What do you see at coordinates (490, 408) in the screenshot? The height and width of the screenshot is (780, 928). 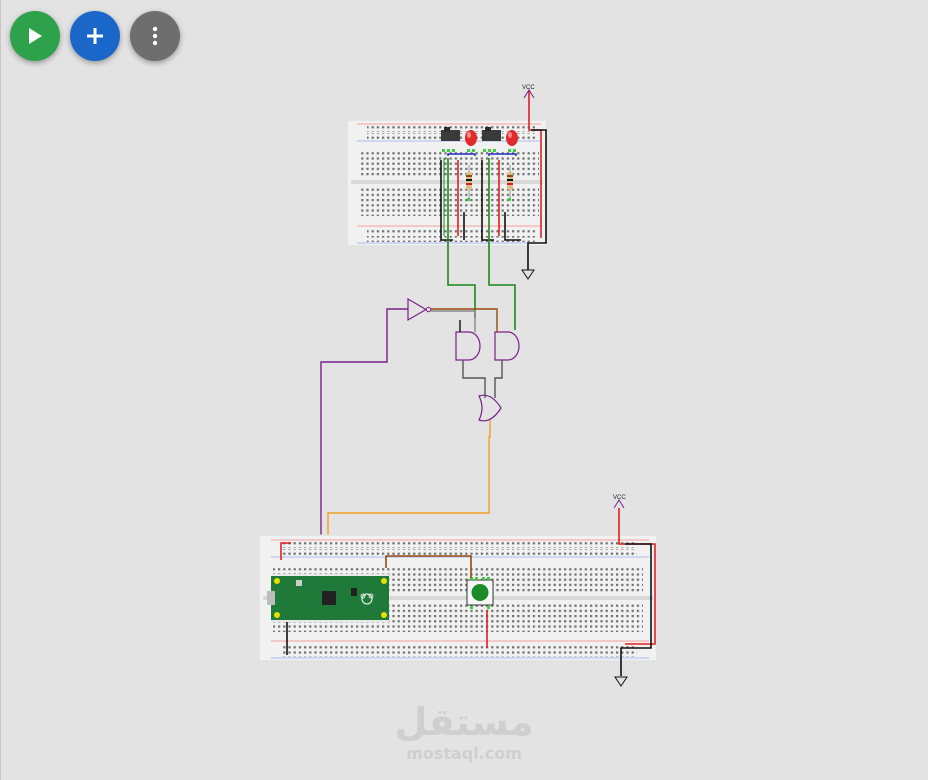 I see `or-gate` at bounding box center [490, 408].